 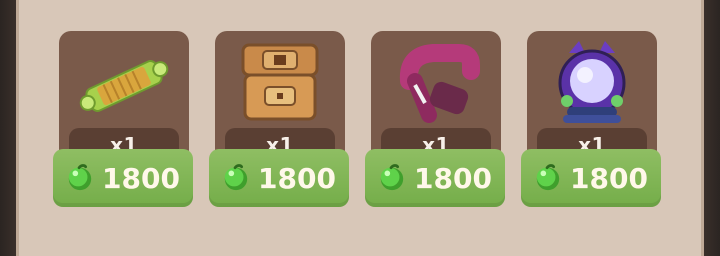 I want to click on buy-button-1: 1800, so click(x=123, y=178).